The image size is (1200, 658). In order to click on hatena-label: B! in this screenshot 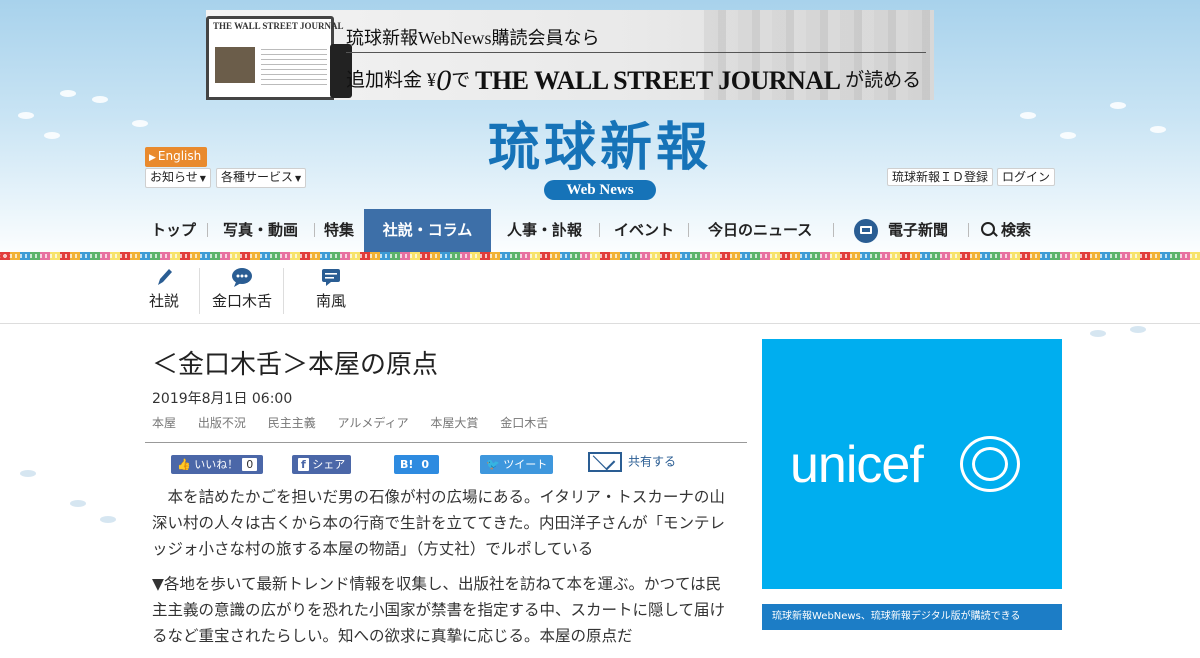, I will do `click(407, 464)`.